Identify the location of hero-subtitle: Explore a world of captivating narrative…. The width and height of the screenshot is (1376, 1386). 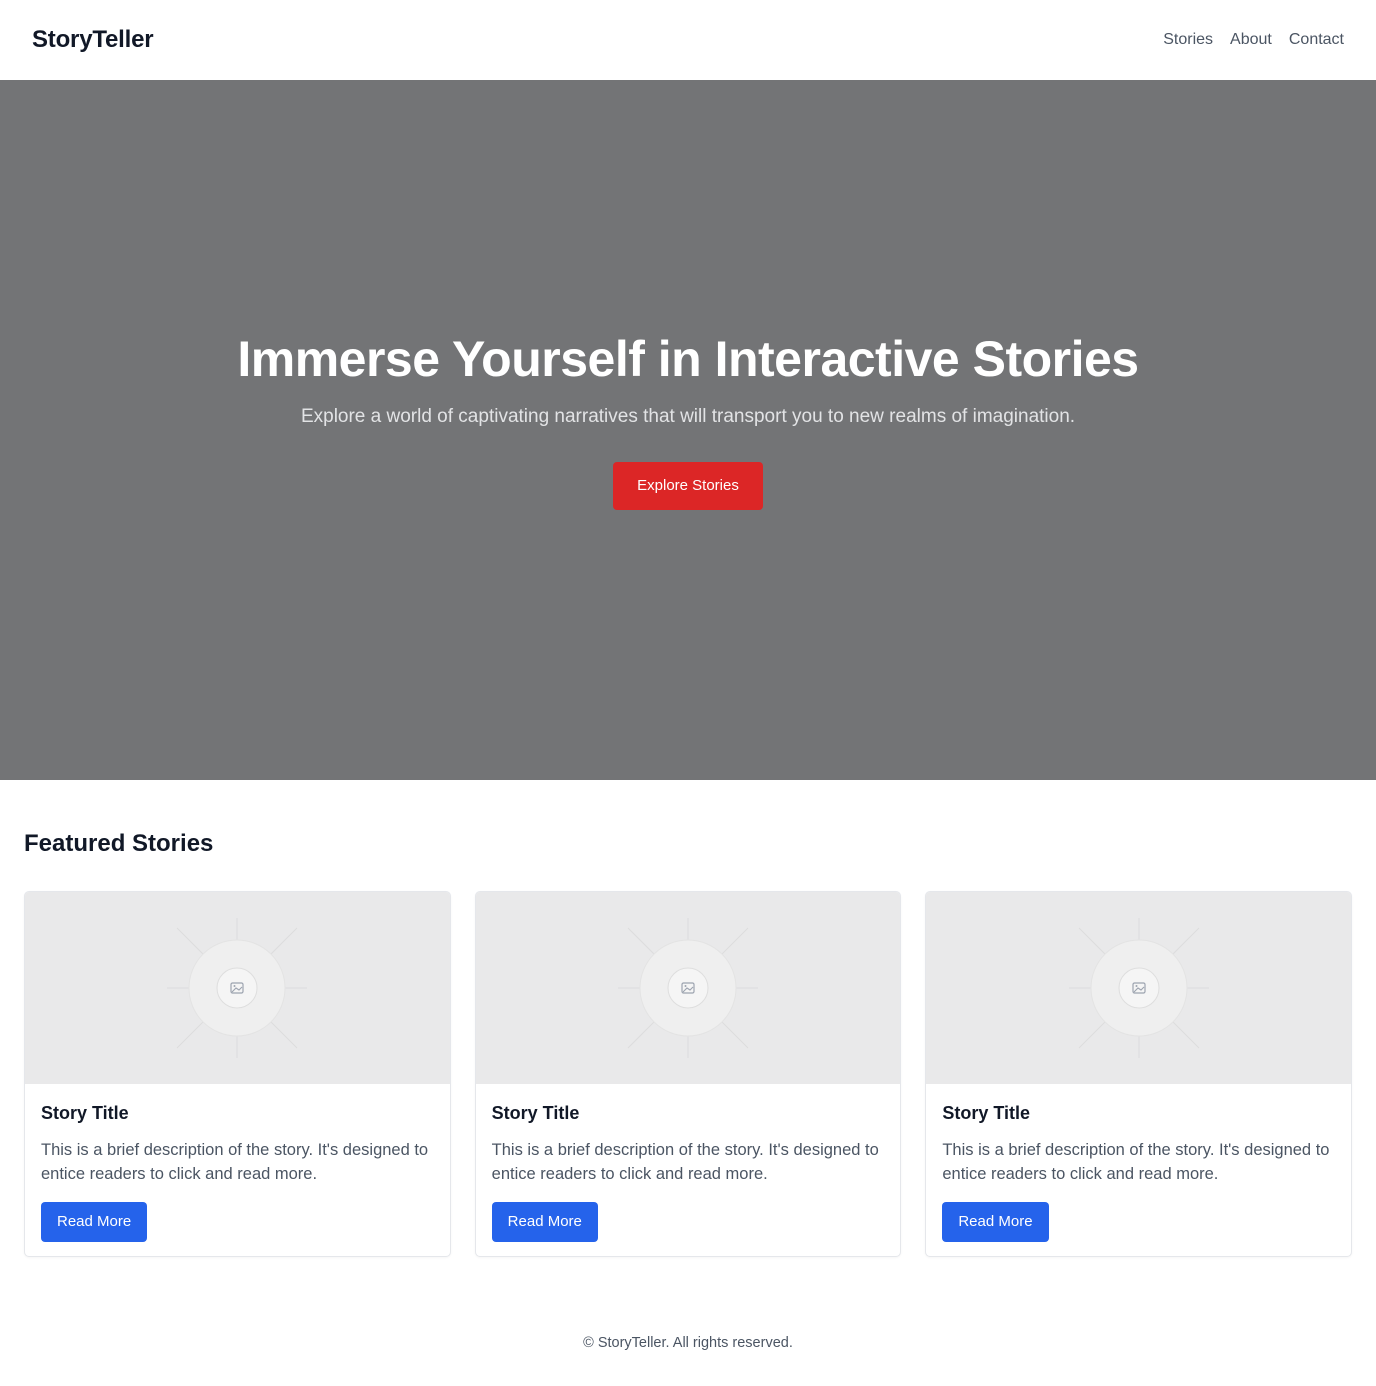
(688, 416).